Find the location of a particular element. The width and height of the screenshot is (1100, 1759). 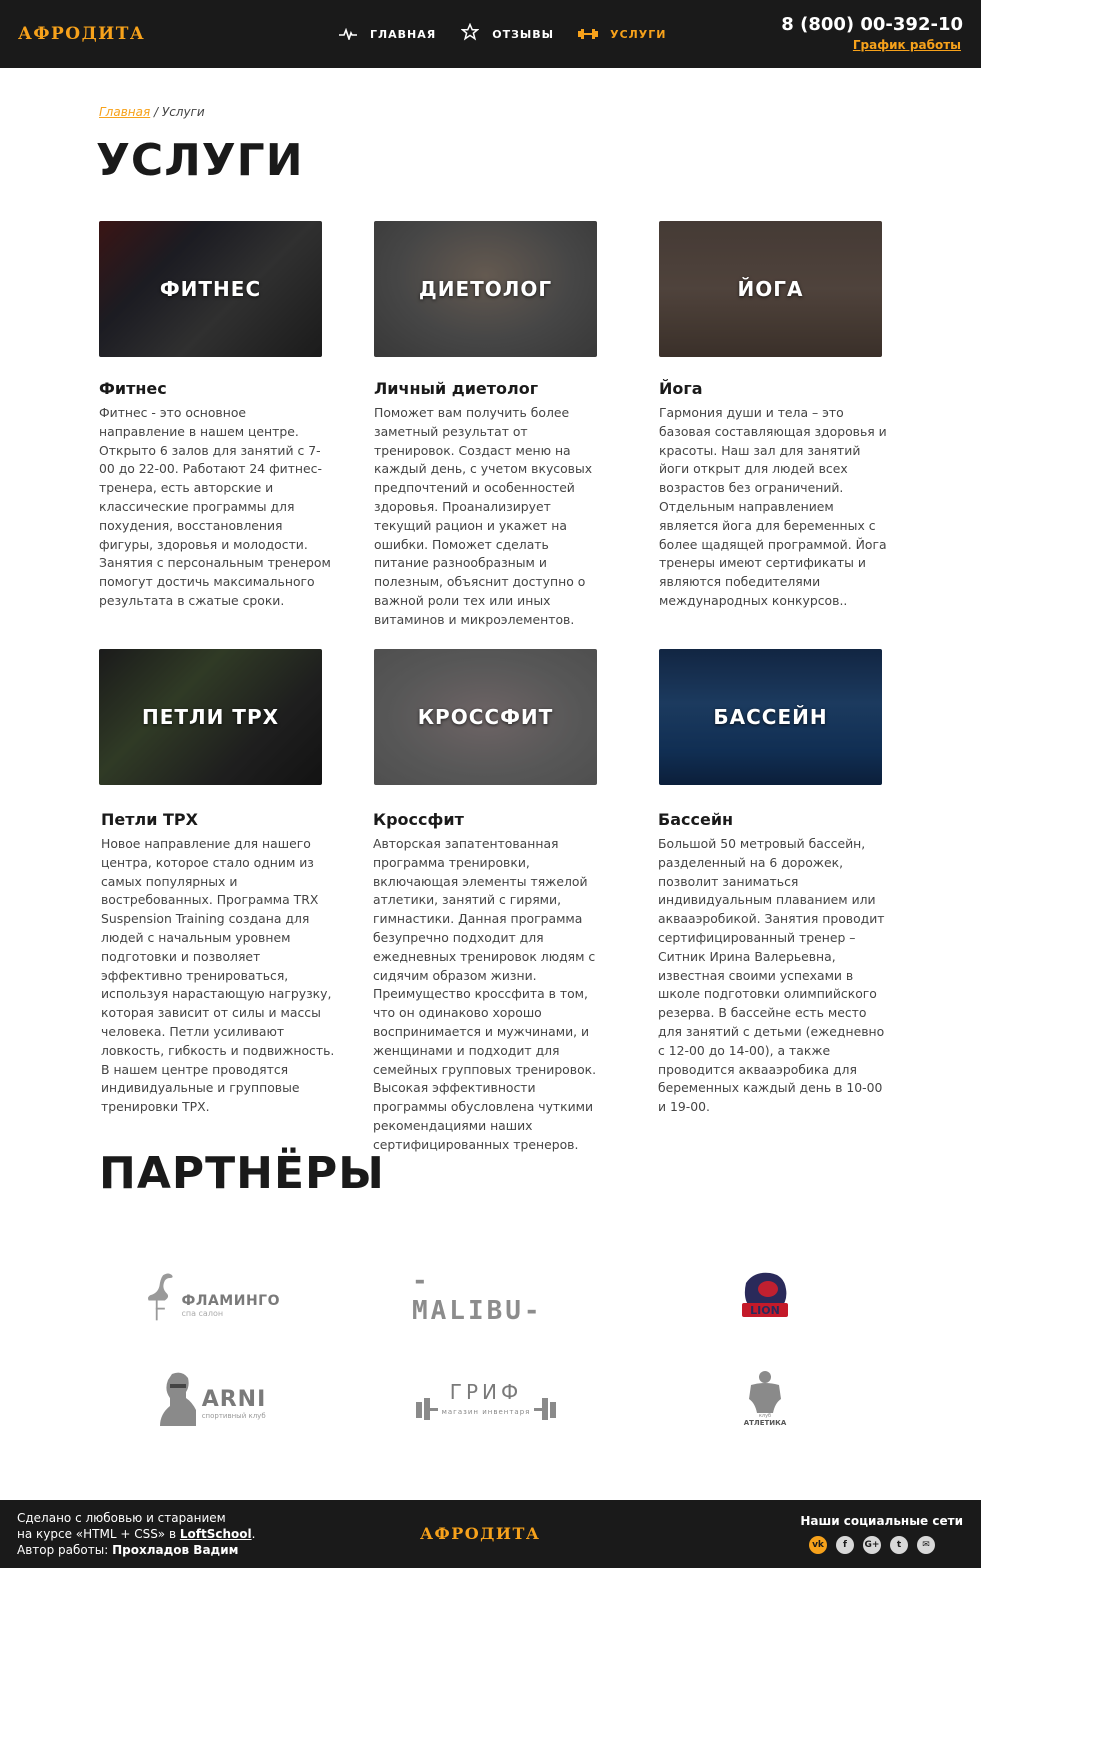

google-plus-icon: G+ is located at coordinates (872, 1545).